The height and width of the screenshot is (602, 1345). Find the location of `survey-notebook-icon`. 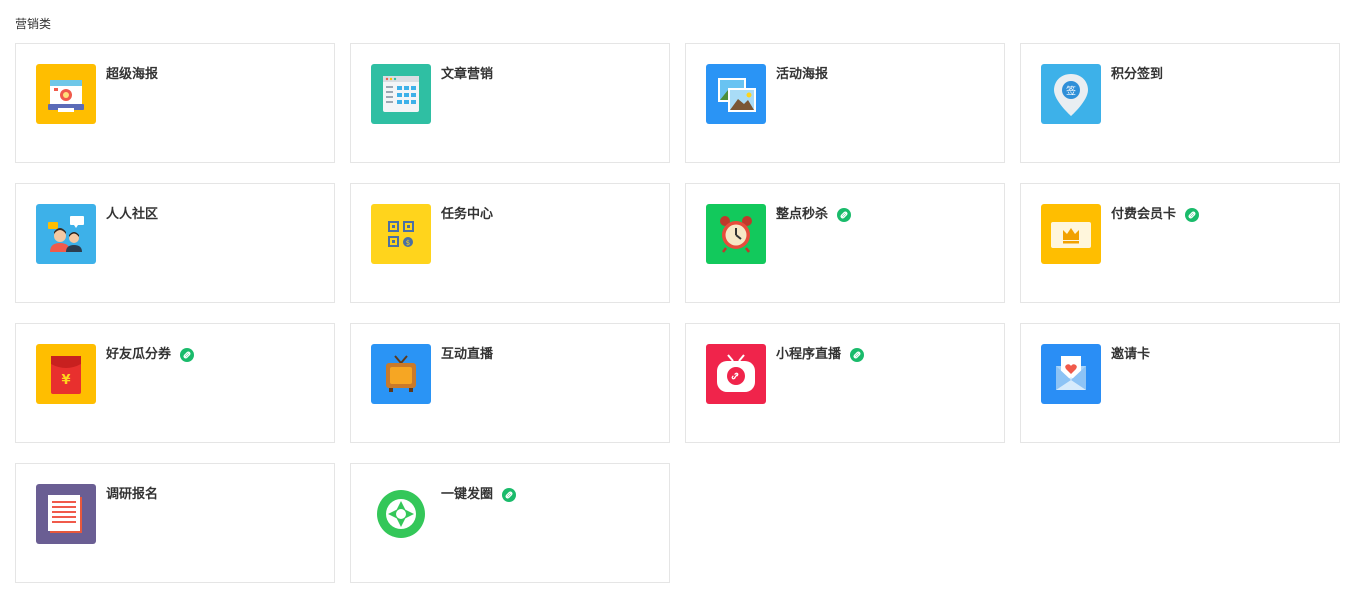

survey-notebook-icon is located at coordinates (66, 514).